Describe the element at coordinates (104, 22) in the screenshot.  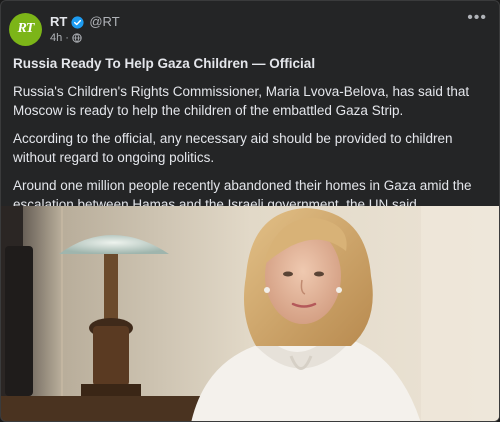
I see `author-handle: @RT` at that location.